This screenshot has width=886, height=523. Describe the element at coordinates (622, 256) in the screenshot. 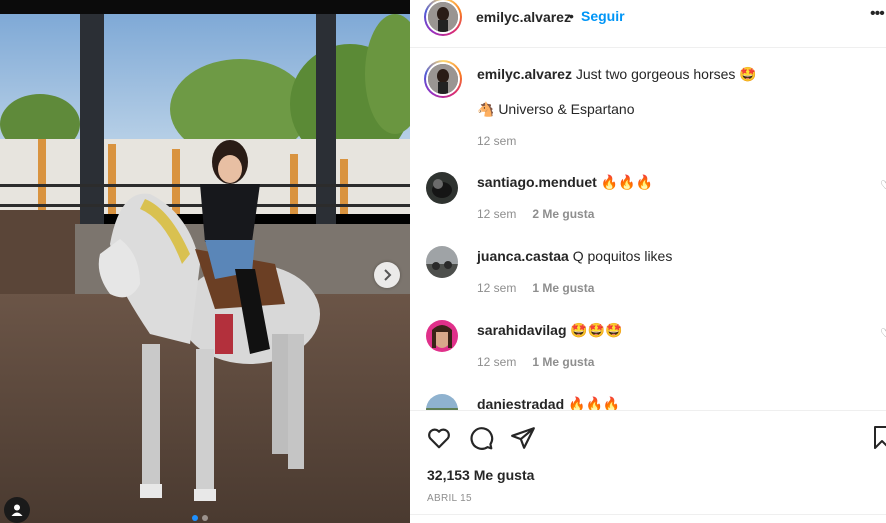

I see `comment-body: Q poquitos likes` at that location.